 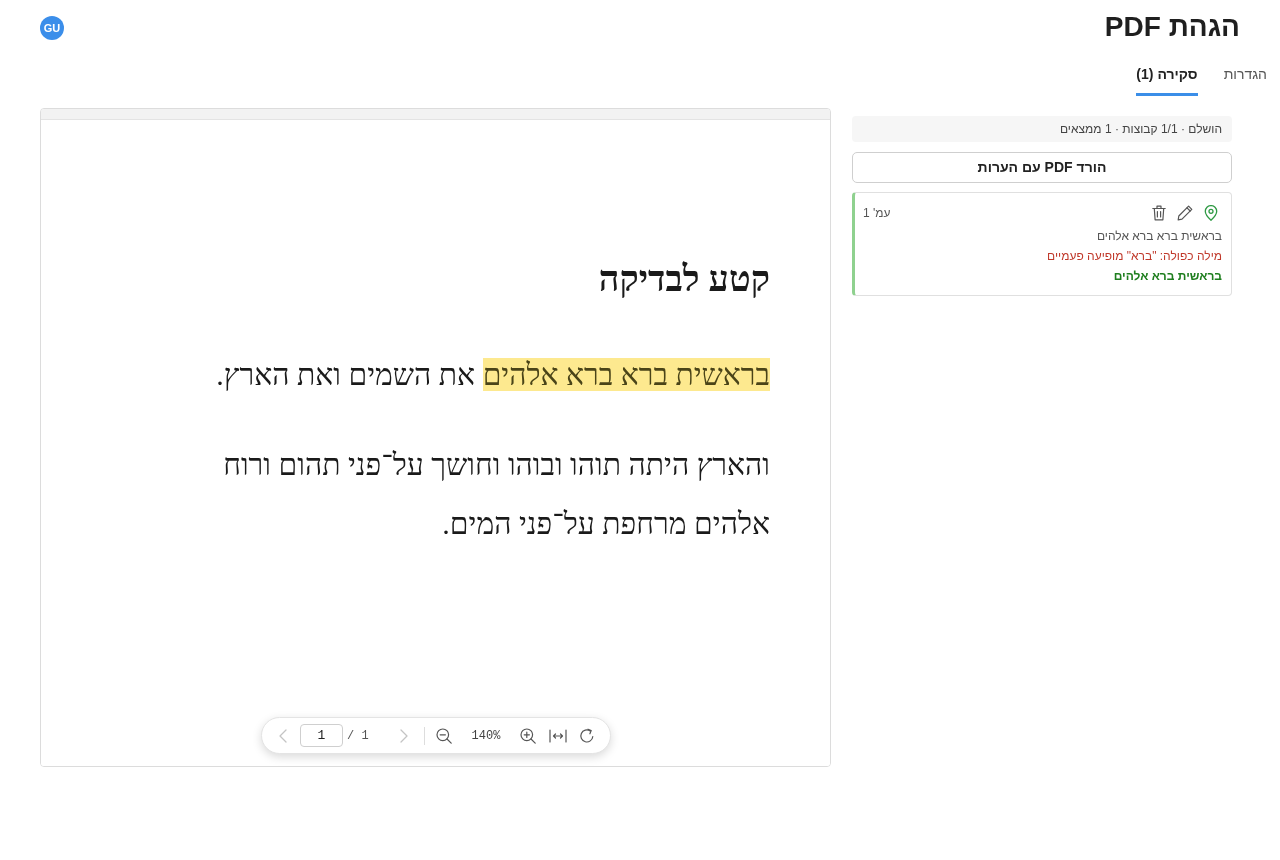 What do you see at coordinates (346, 374) in the screenshot?
I see `document-text: את השמים ואת הארץ.` at bounding box center [346, 374].